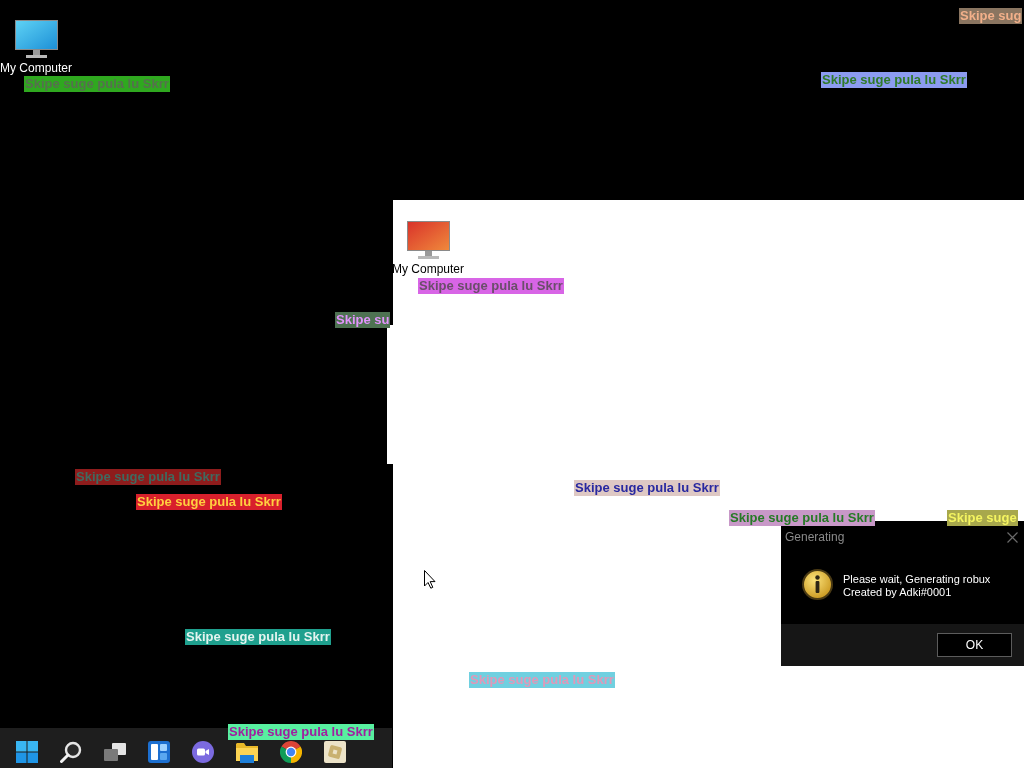 The height and width of the screenshot is (768, 1024). I want to click on windows-logo-icon, so click(27, 752).